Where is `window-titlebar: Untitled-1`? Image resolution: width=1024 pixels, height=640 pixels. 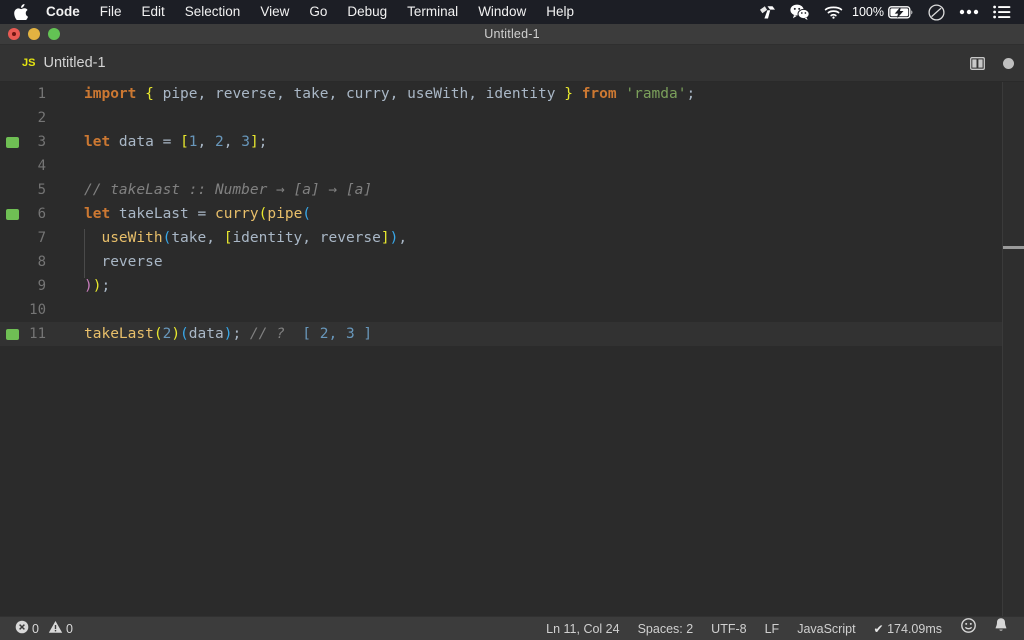
window-titlebar: Untitled-1 is located at coordinates (512, 34).